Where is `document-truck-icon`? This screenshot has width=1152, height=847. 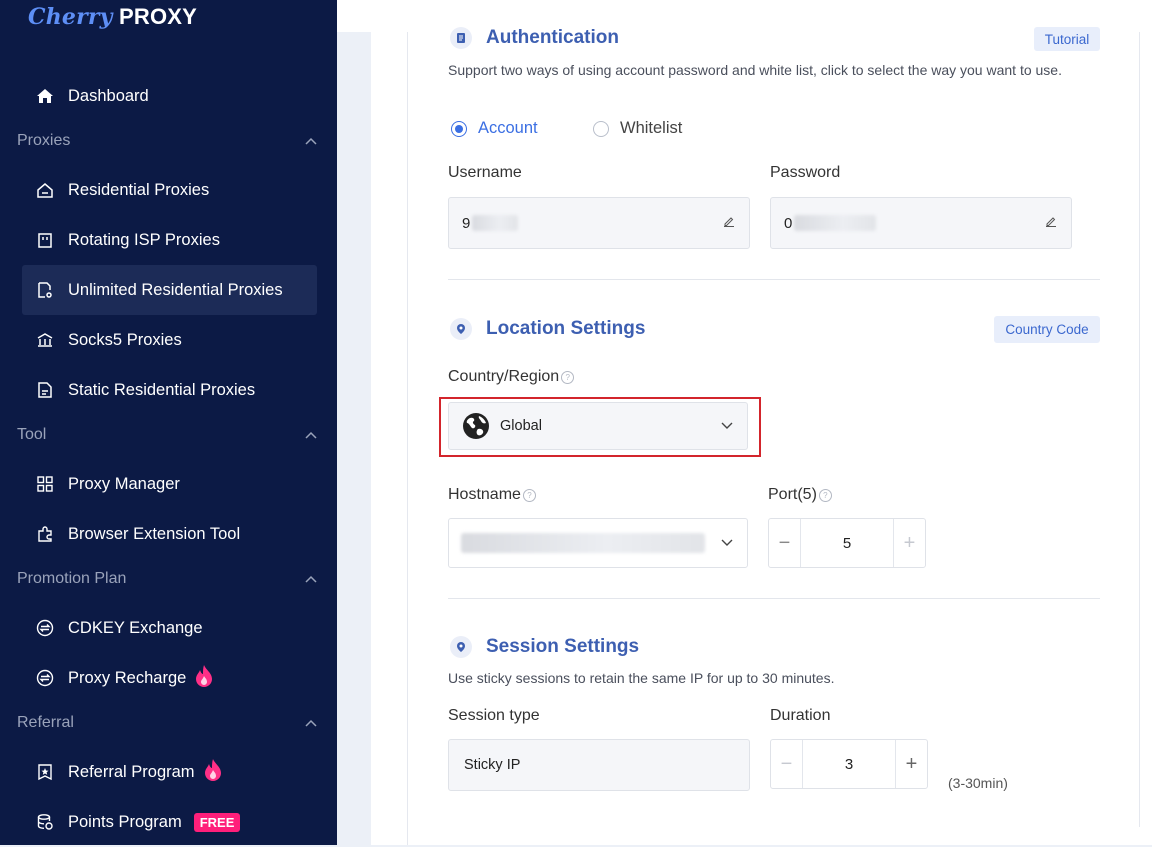 document-truck-icon is located at coordinates (45, 290).